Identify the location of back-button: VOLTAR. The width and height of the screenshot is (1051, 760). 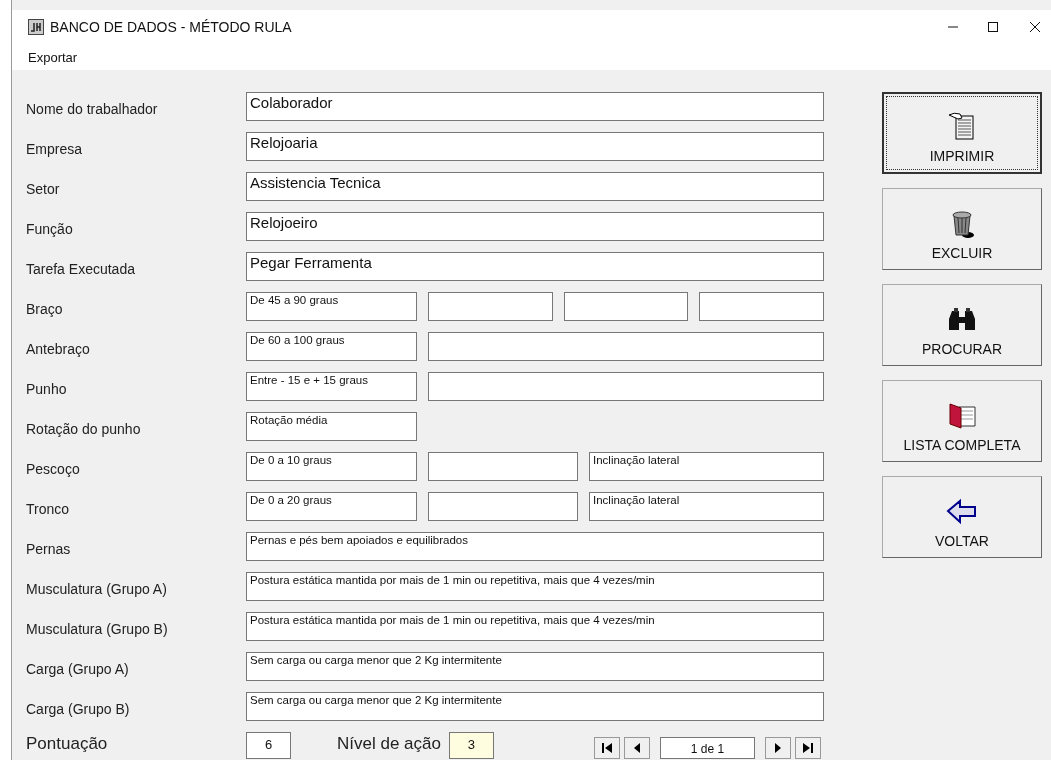
(962, 517).